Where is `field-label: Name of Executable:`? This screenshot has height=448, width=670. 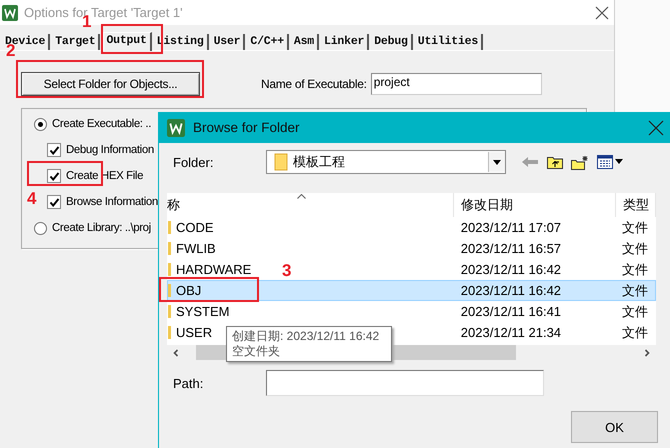
field-label: Name of Executable: is located at coordinates (314, 84).